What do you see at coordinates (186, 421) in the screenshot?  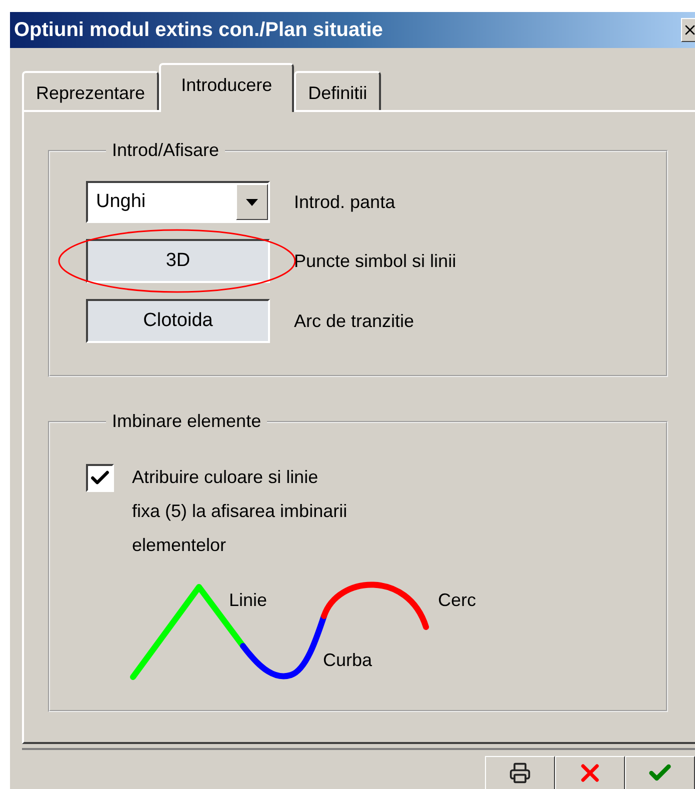 I see `group-title: Imbinare elemente` at bounding box center [186, 421].